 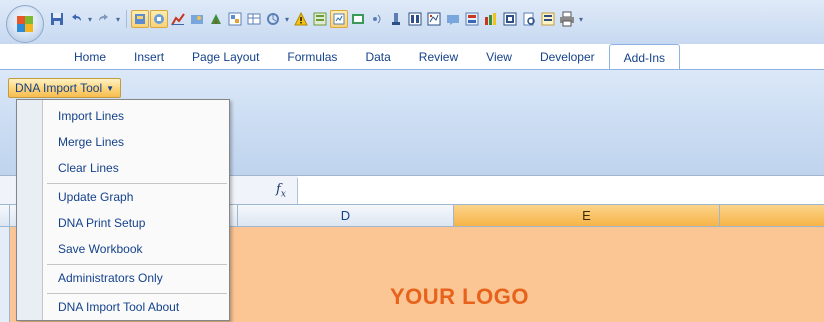 I want to click on save-icon, so click(x=57, y=19).